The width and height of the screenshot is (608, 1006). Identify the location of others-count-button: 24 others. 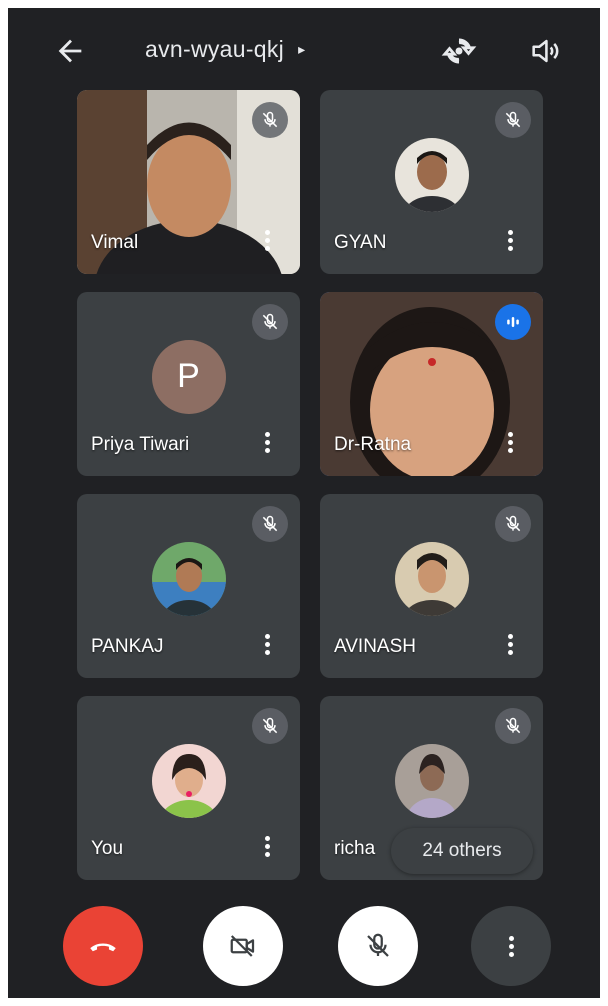
(462, 851).